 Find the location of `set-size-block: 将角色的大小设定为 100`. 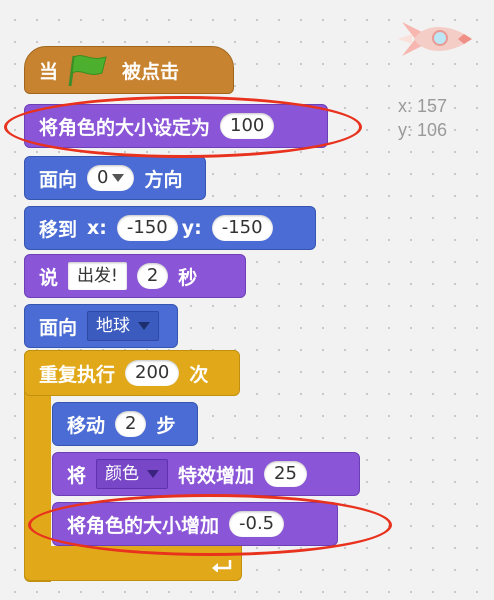

set-size-block: 将角色的大小设定为 100 is located at coordinates (176, 126).